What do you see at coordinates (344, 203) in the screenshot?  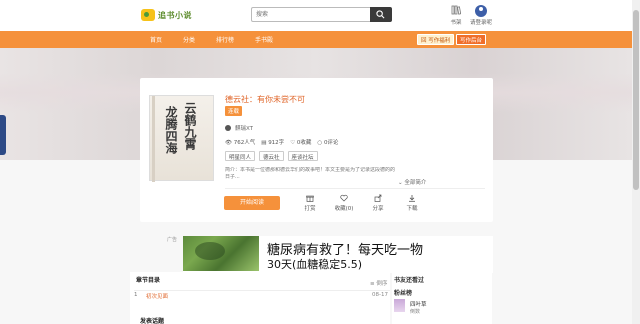 I see `collect-button: 收藏(0)` at bounding box center [344, 203].